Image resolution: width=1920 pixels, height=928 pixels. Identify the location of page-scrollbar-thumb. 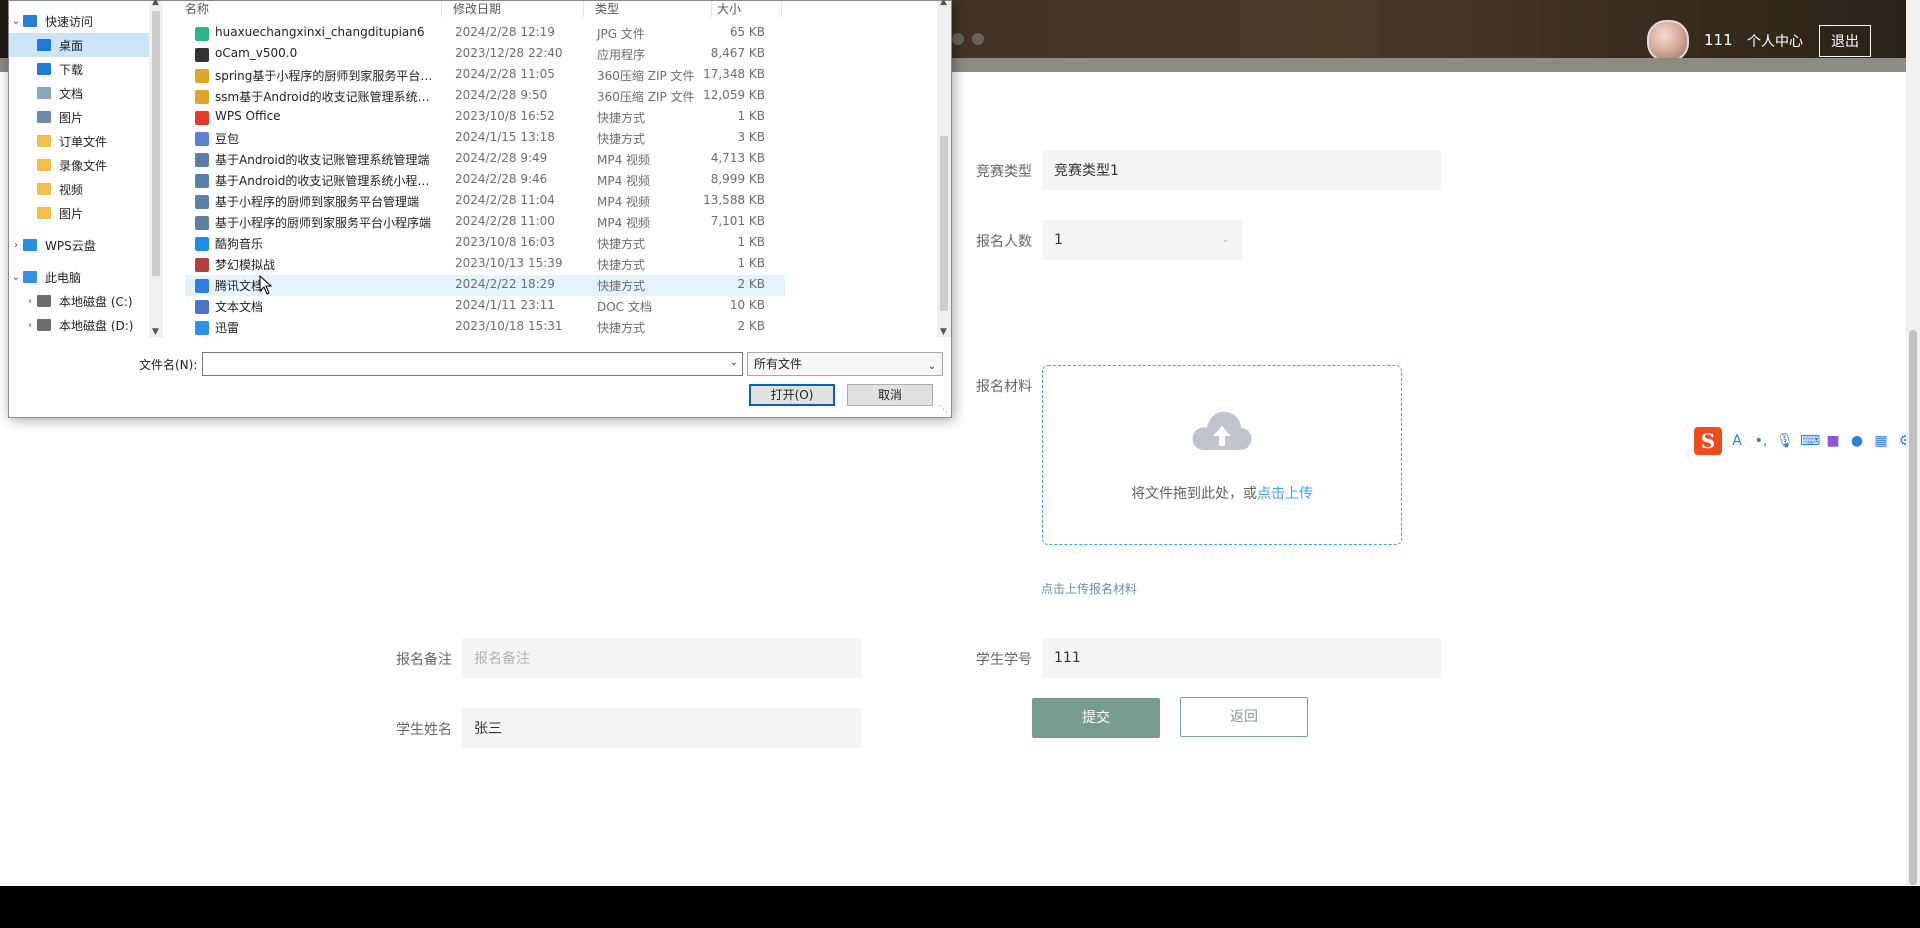
(1913, 607).